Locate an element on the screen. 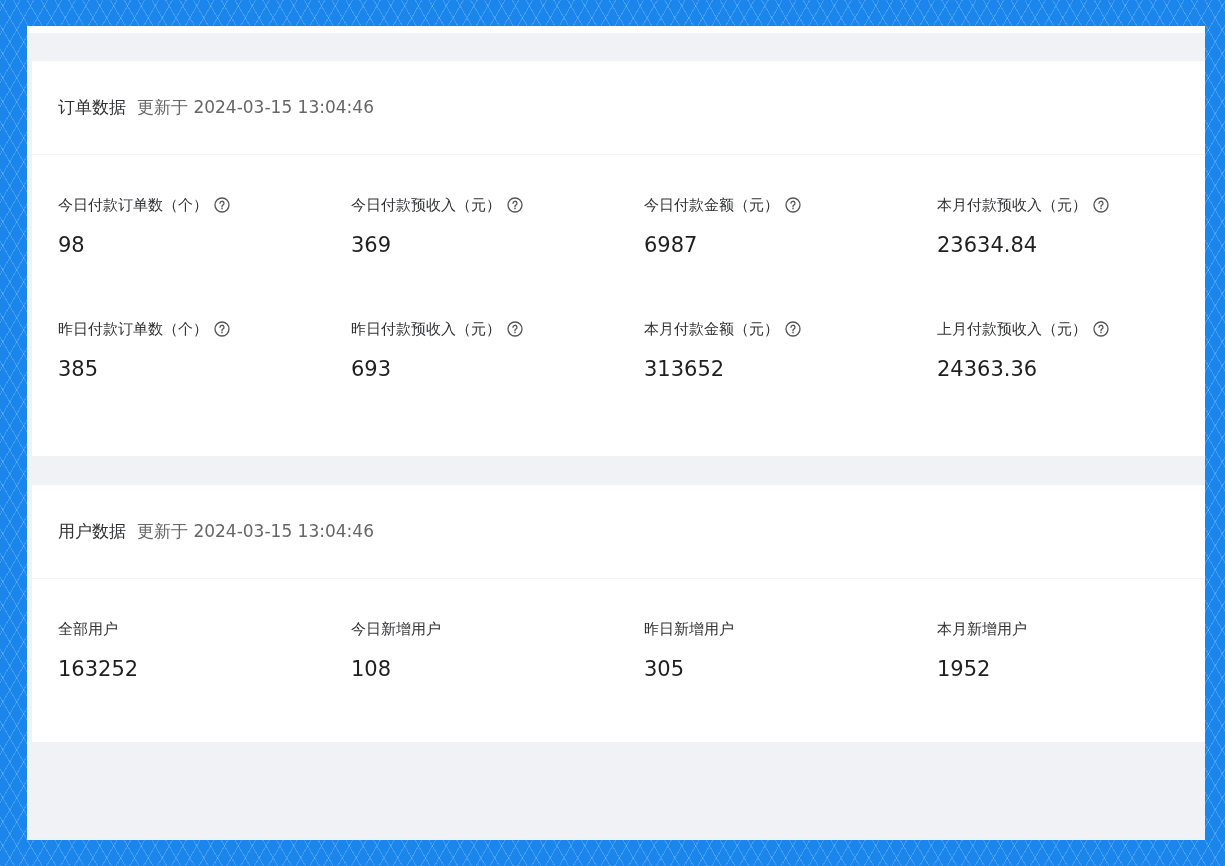 The width and height of the screenshot is (1225, 866). card-title: 订单数据 is located at coordinates (92, 107).